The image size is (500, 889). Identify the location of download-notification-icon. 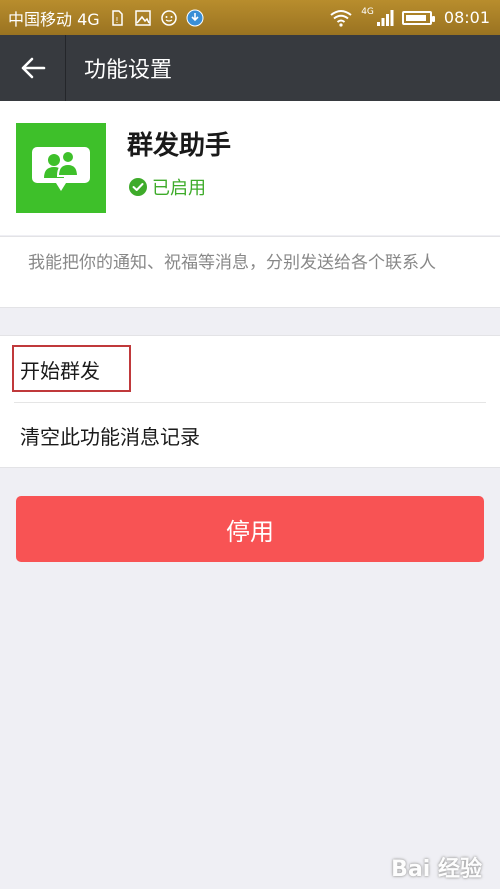
(195, 17).